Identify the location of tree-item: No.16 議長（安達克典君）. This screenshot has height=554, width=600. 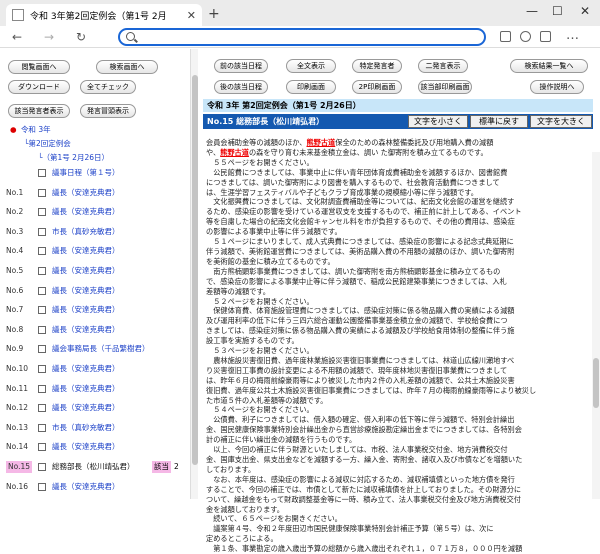
(95, 487).